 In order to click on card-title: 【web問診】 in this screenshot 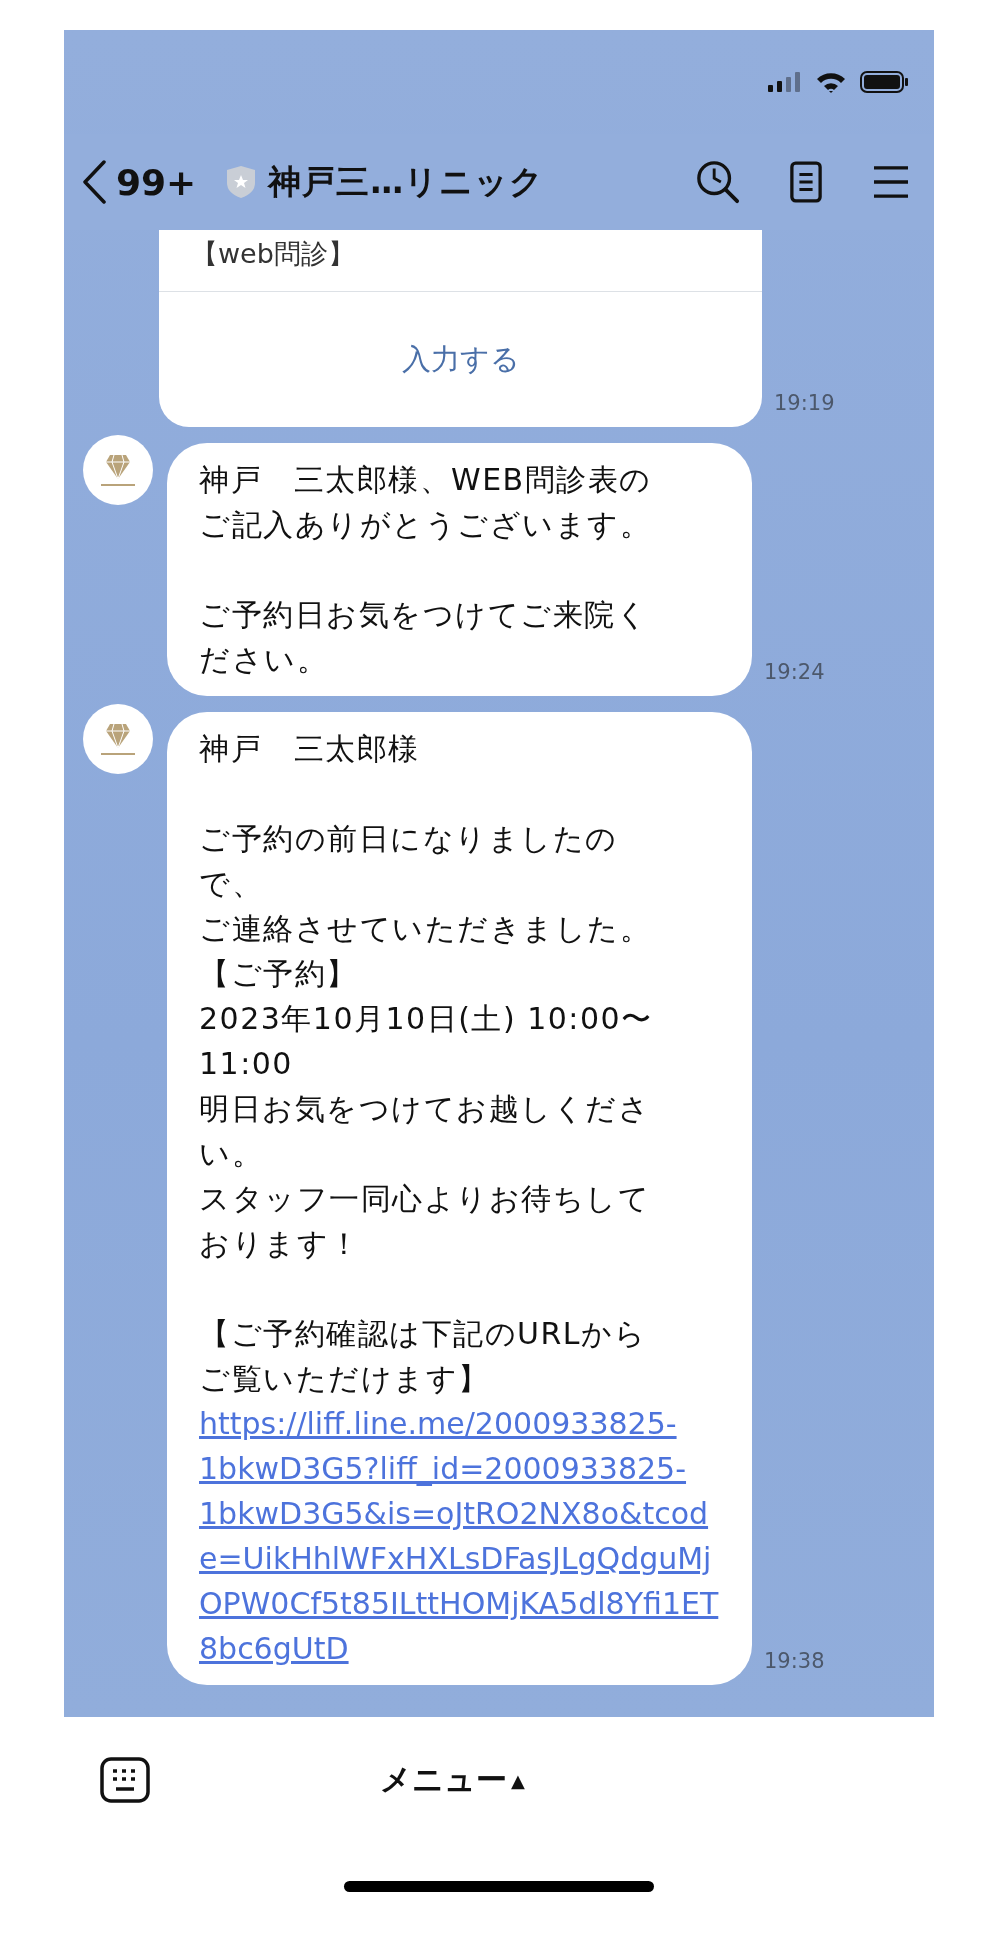, I will do `click(460, 261)`.